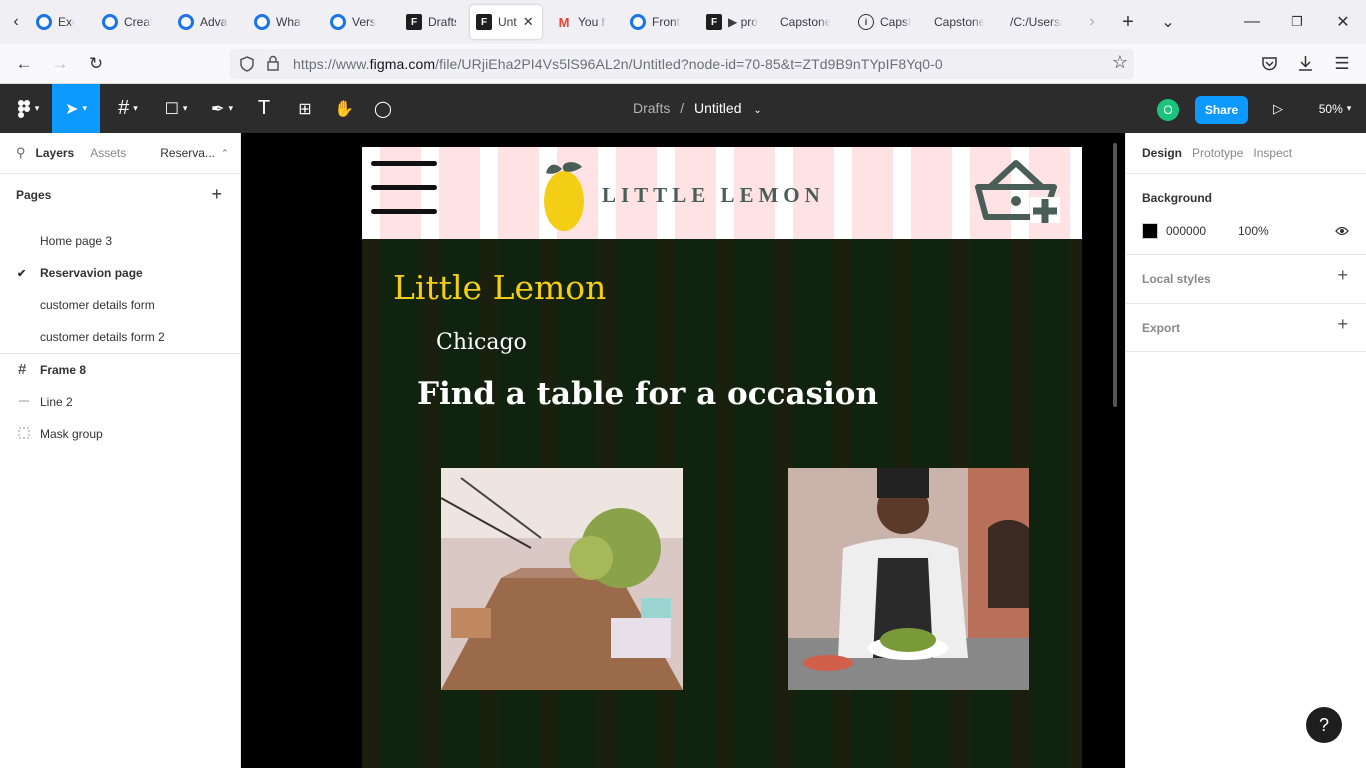  Describe the element at coordinates (1177, 198) in the screenshot. I see `background-title: Background` at that location.